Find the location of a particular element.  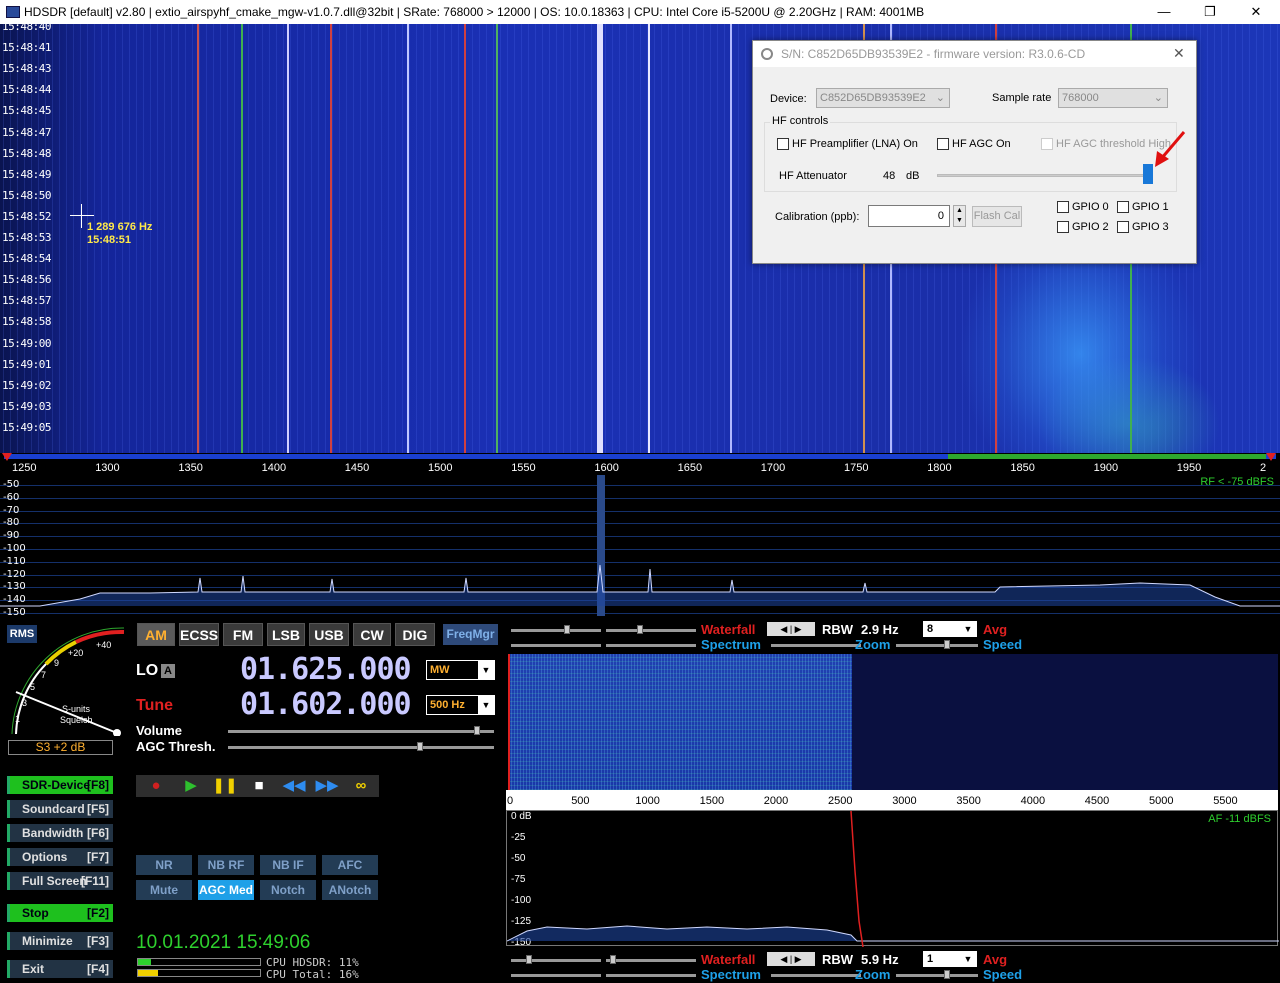

crosshair-icon is located at coordinates (82, 215).